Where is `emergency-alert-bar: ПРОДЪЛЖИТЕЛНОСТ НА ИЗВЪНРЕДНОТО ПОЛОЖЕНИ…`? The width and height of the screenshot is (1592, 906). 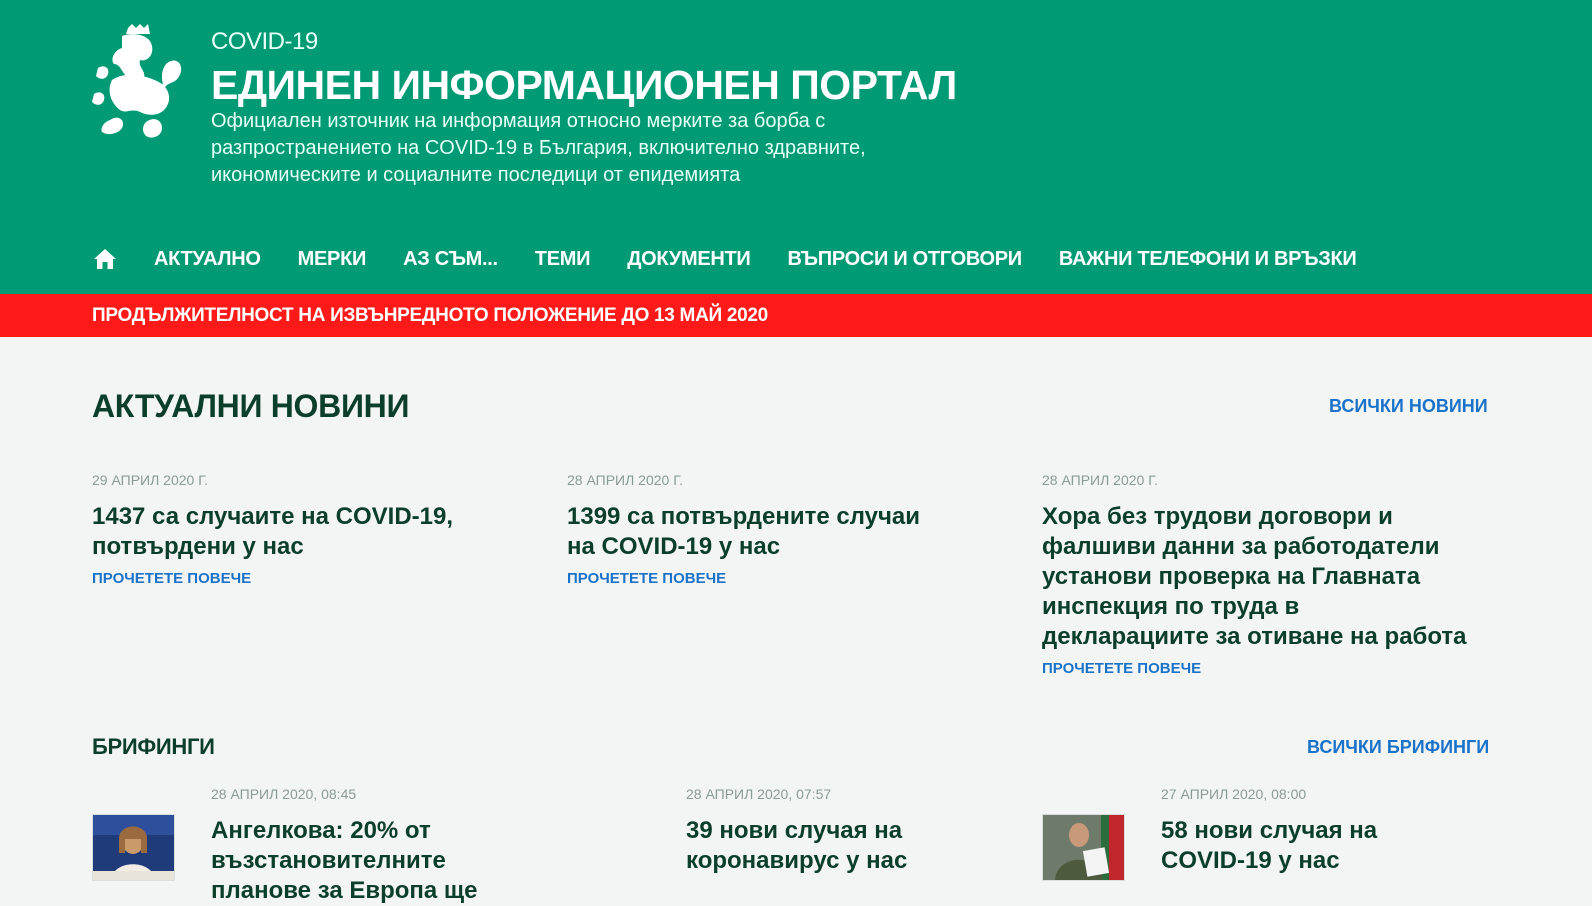
emergency-alert-bar: ПРОДЪЛЖИТЕЛНОСТ НА ИЗВЪНРЕДНОТО ПОЛОЖЕНИ… is located at coordinates (796, 315).